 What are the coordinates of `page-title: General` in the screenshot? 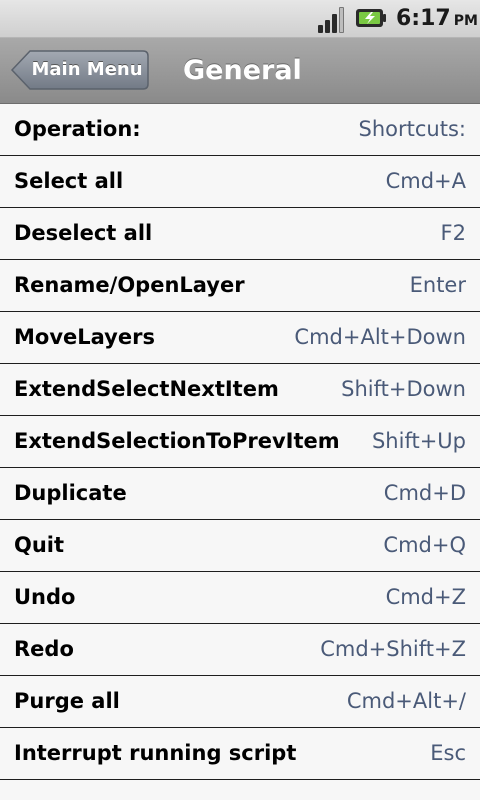 It's located at (242, 70).